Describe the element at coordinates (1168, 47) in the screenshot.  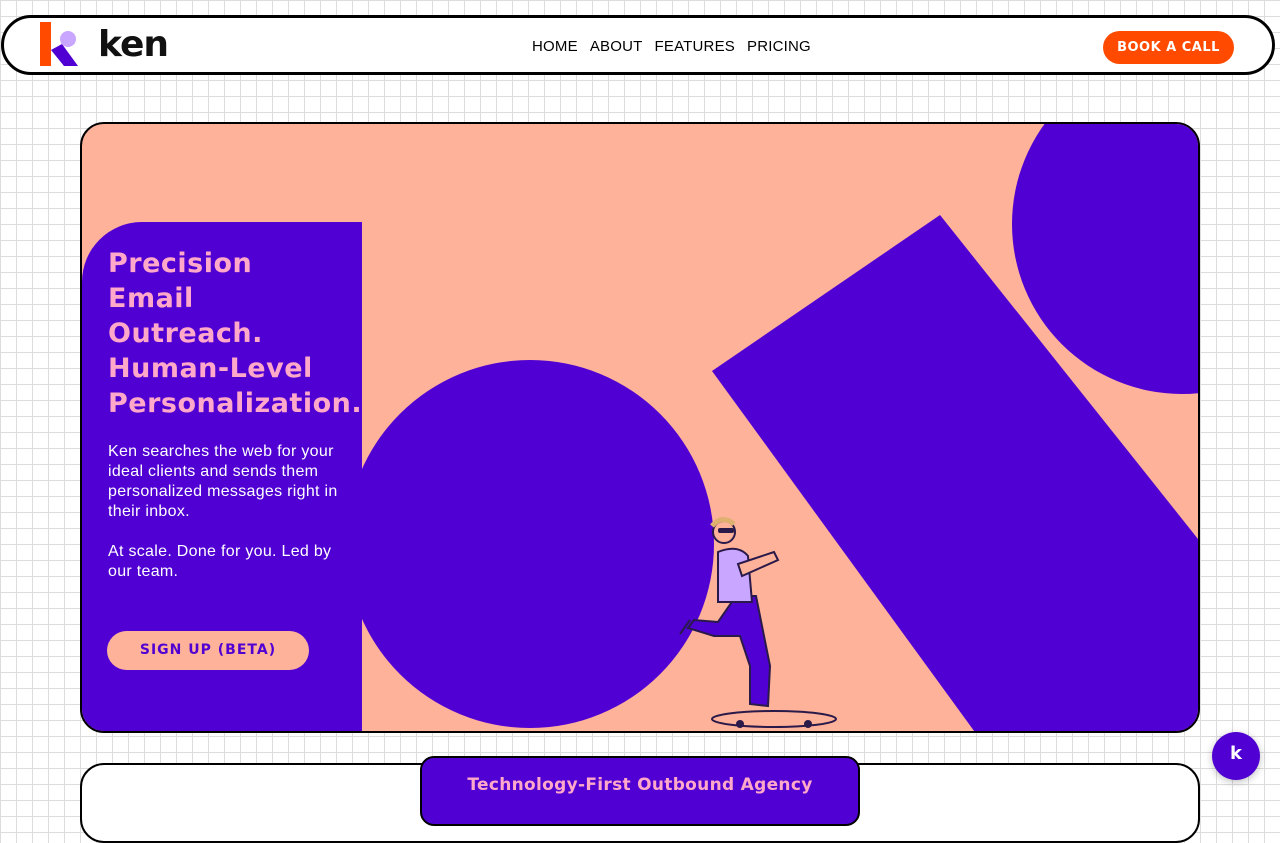
I see `book-a-call-button: BOOK A CALL` at that location.